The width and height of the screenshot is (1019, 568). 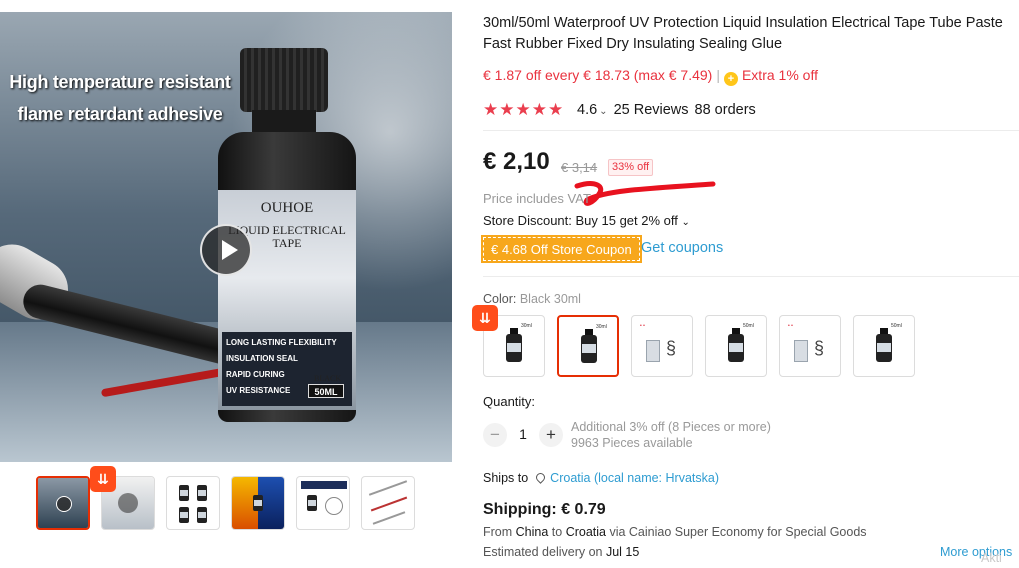 I want to click on label-feature: INSULATION SEAL, so click(x=262, y=358).